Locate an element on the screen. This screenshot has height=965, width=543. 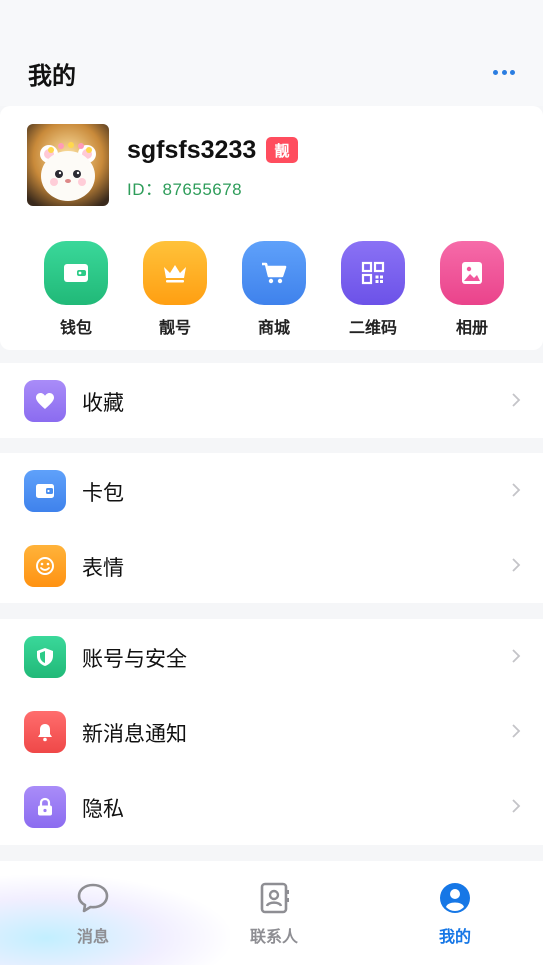
menu-item-label: 卡包 is located at coordinates (103, 493).